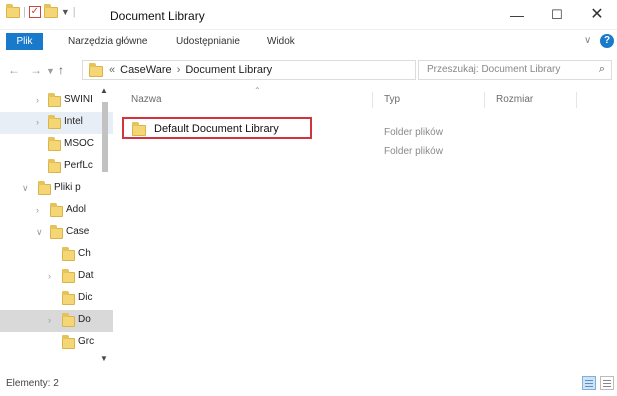  What do you see at coordinates (56, 255) in the screenshot?
I see `tree-item: Ch` at bounding box center [56, 255].